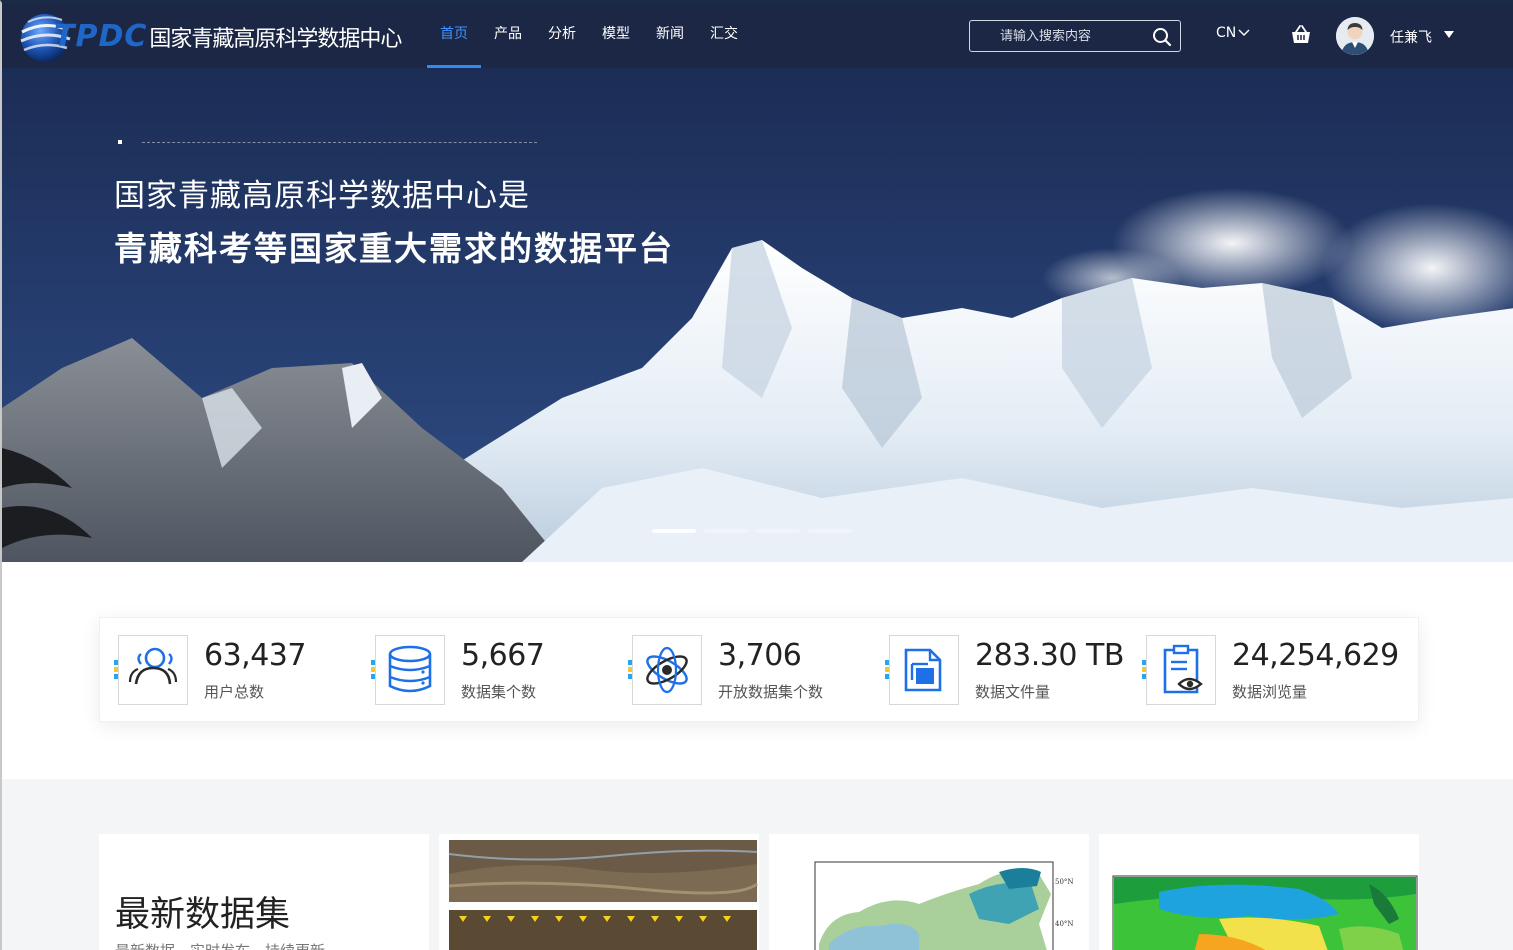 The height and width of the screenshot is (950, 1513). I want to click on dataset-card-2: 50°N 40°N, so click(929, 892).